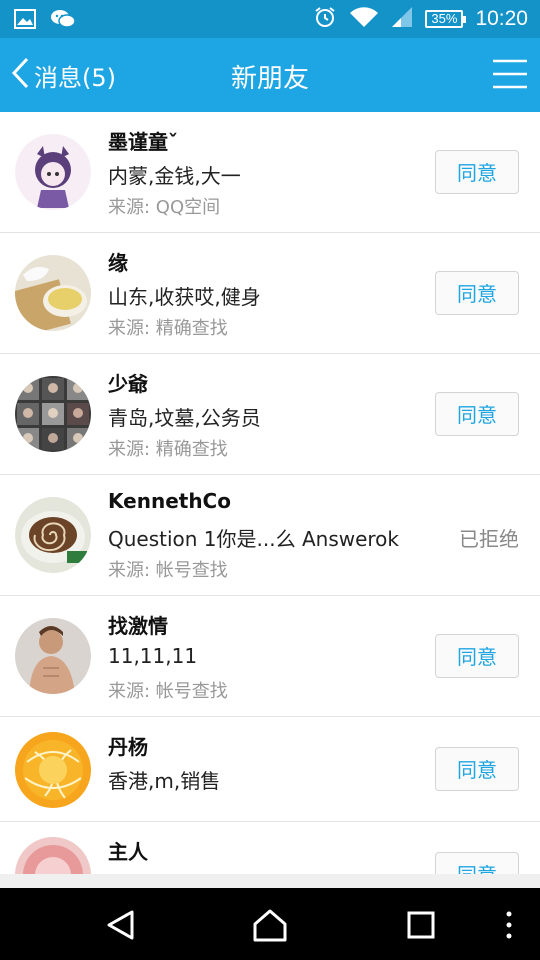 Image resolution: width=540 pixels, height=960 pixels. What do you see at coordinates (446, 19) in the screenshot?
I see `battery-icon: 35%` at bounding box center [446, 19].